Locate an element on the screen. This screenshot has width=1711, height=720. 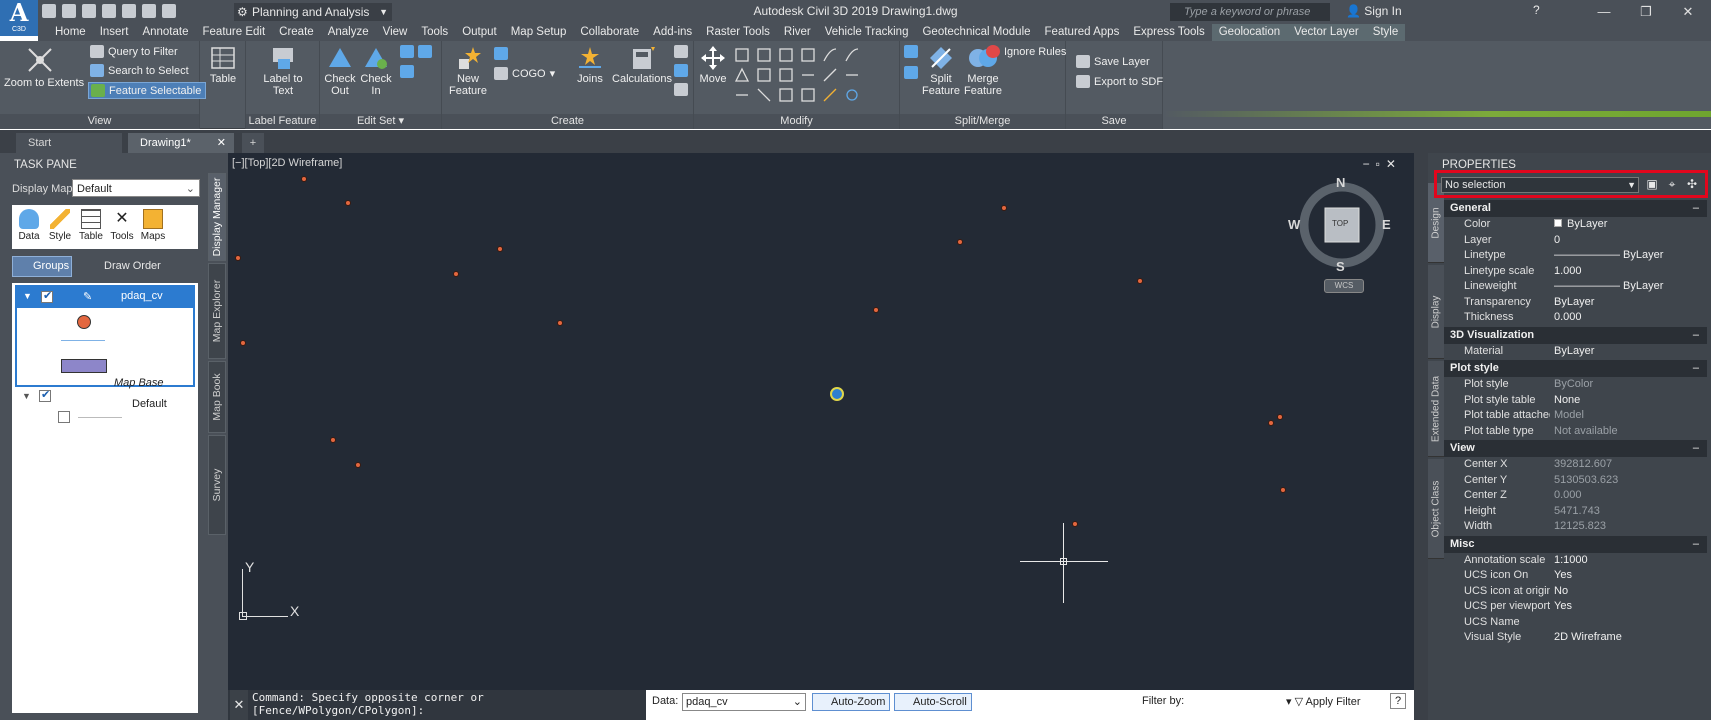
zoom-to-extents-button: Zoom to Extents is located at coordinates (44, 67).